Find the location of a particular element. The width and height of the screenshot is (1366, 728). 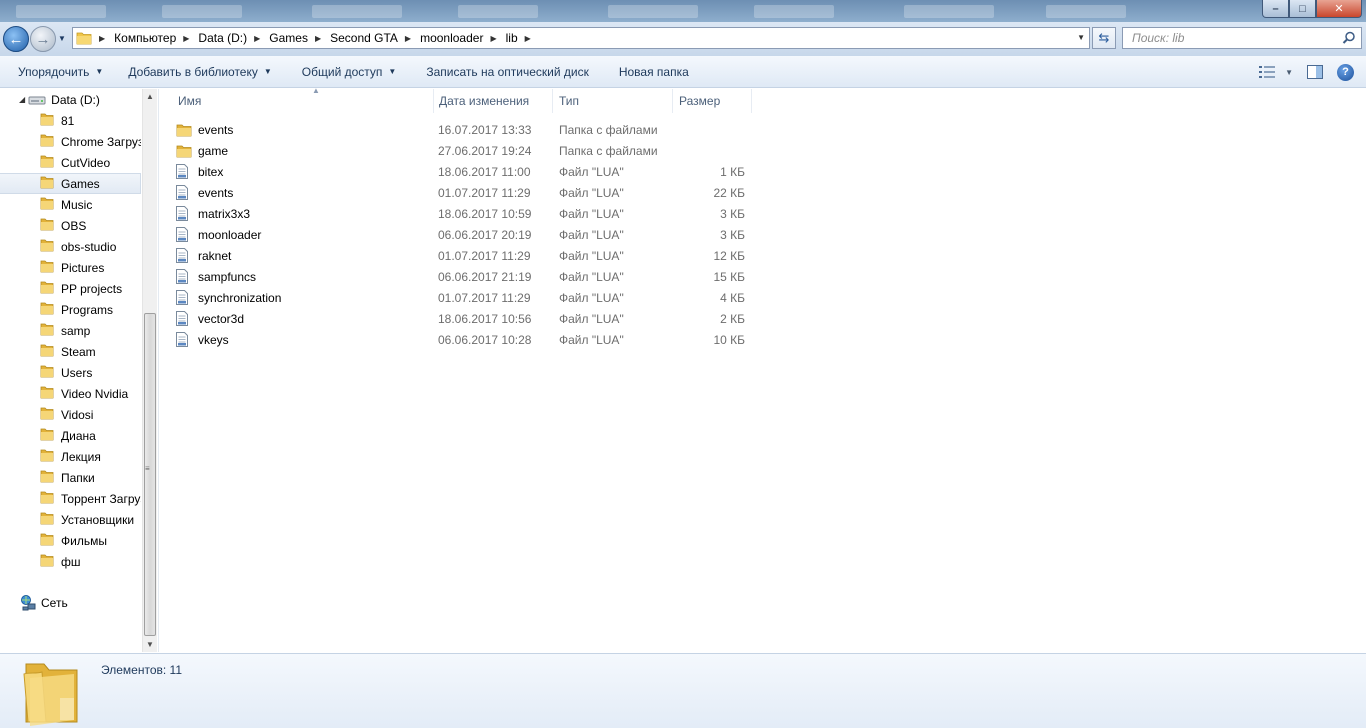

tree-item-folder: Users is located at coordinates (70, 372).